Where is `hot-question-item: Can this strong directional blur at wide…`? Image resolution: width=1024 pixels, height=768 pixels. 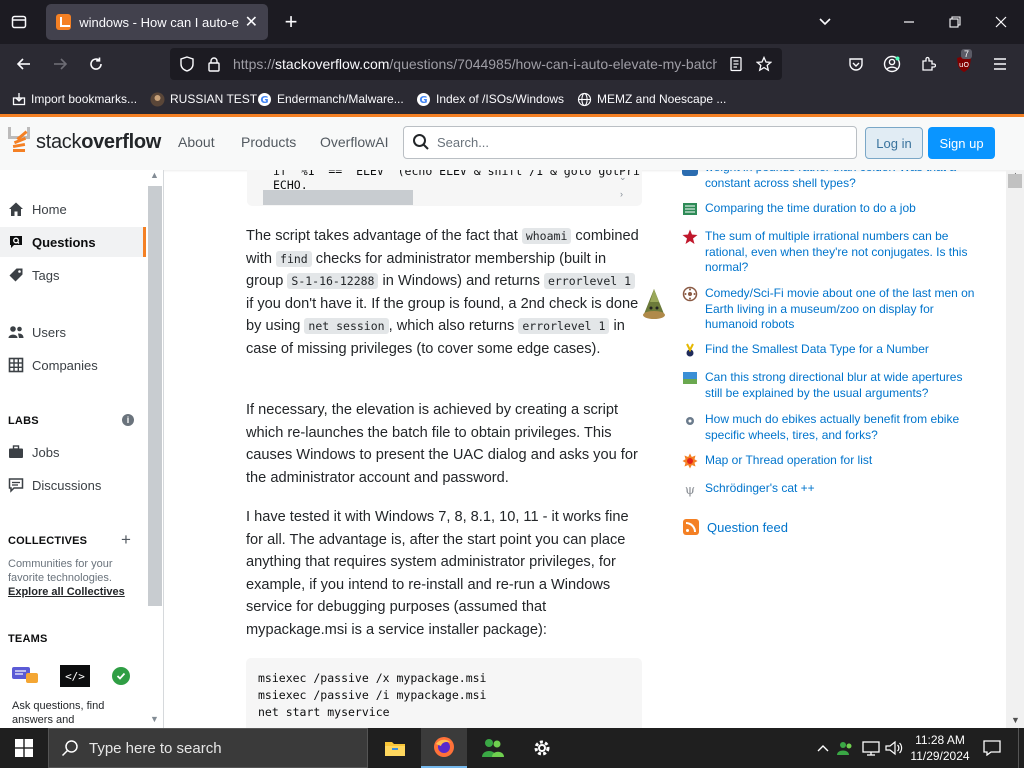
hot-question-item: Can this strong directional blur at wide… is located at coordinates (832, 385).